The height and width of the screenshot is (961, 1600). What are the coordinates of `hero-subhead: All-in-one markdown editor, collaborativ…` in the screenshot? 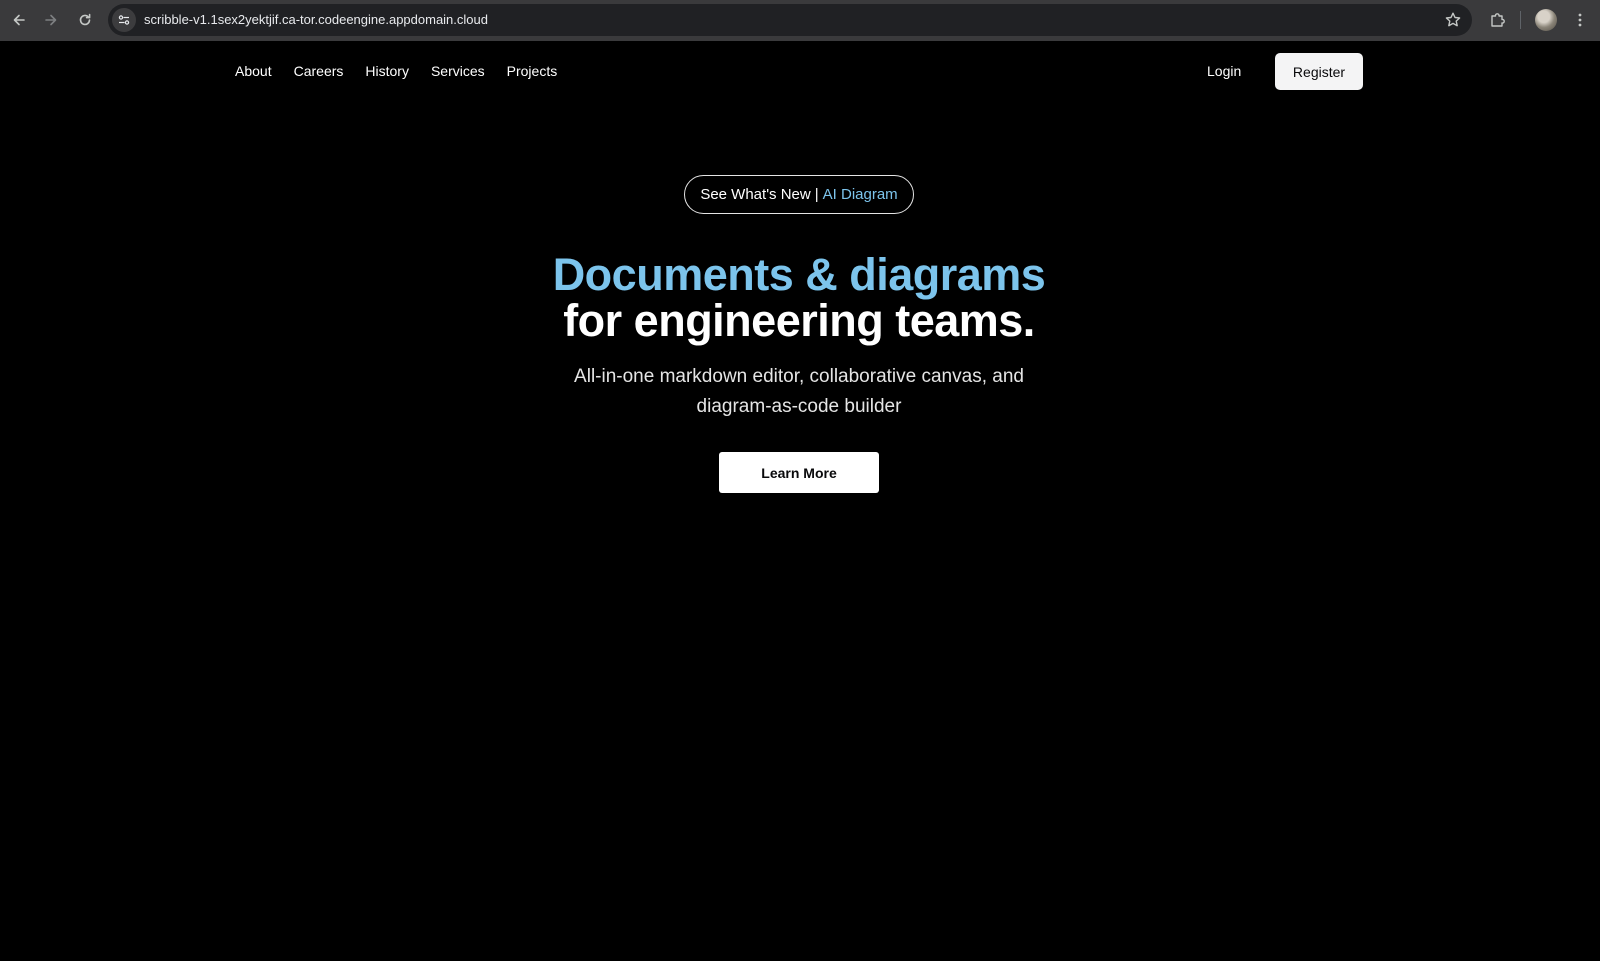 It's located at (799, 392).